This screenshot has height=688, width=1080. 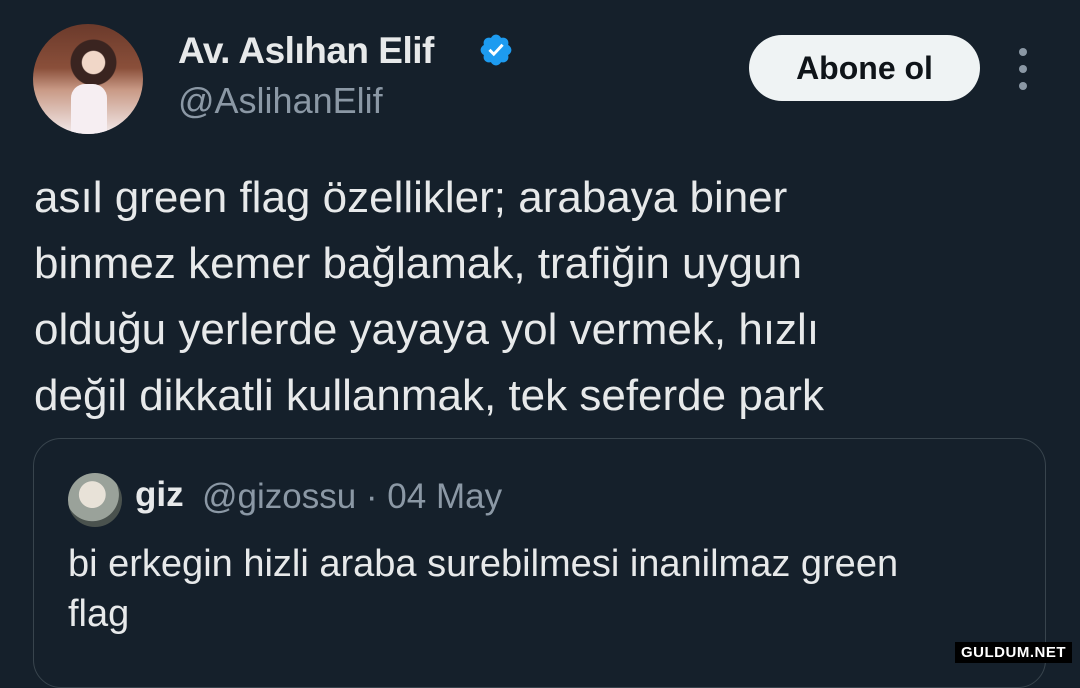 I want to click on author-handle: @AslihanElif, so click(x=280, y=101).